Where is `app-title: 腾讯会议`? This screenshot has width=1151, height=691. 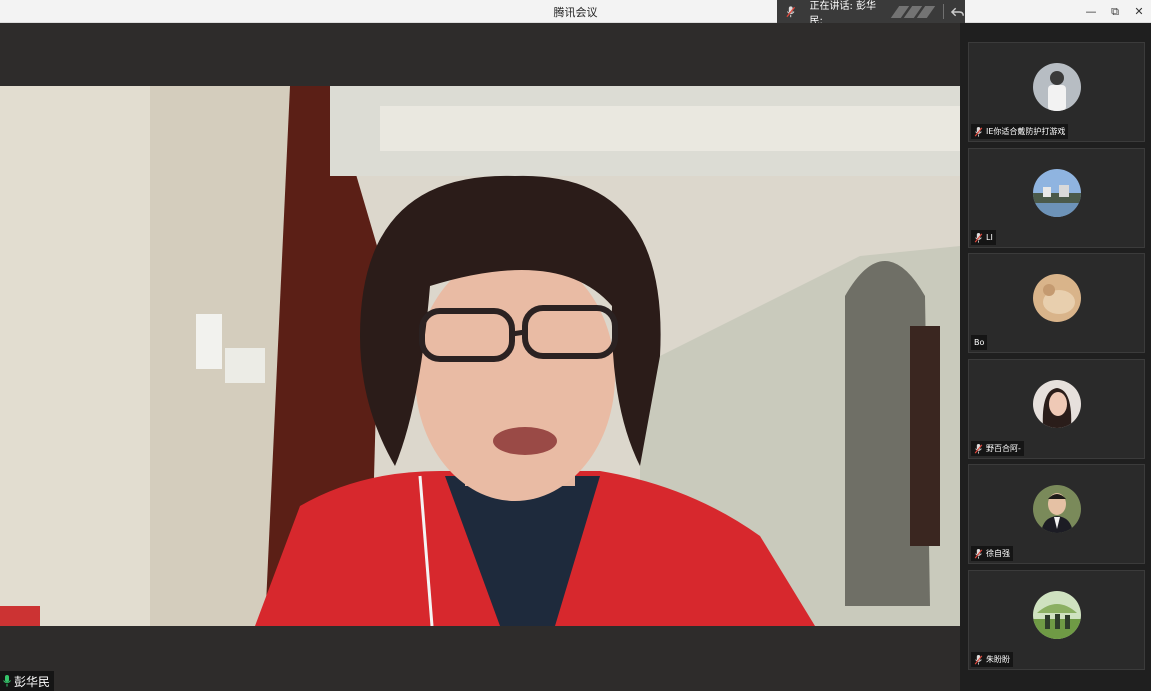 app-title: 腾讯会议 is located at coordinates (575, 12).